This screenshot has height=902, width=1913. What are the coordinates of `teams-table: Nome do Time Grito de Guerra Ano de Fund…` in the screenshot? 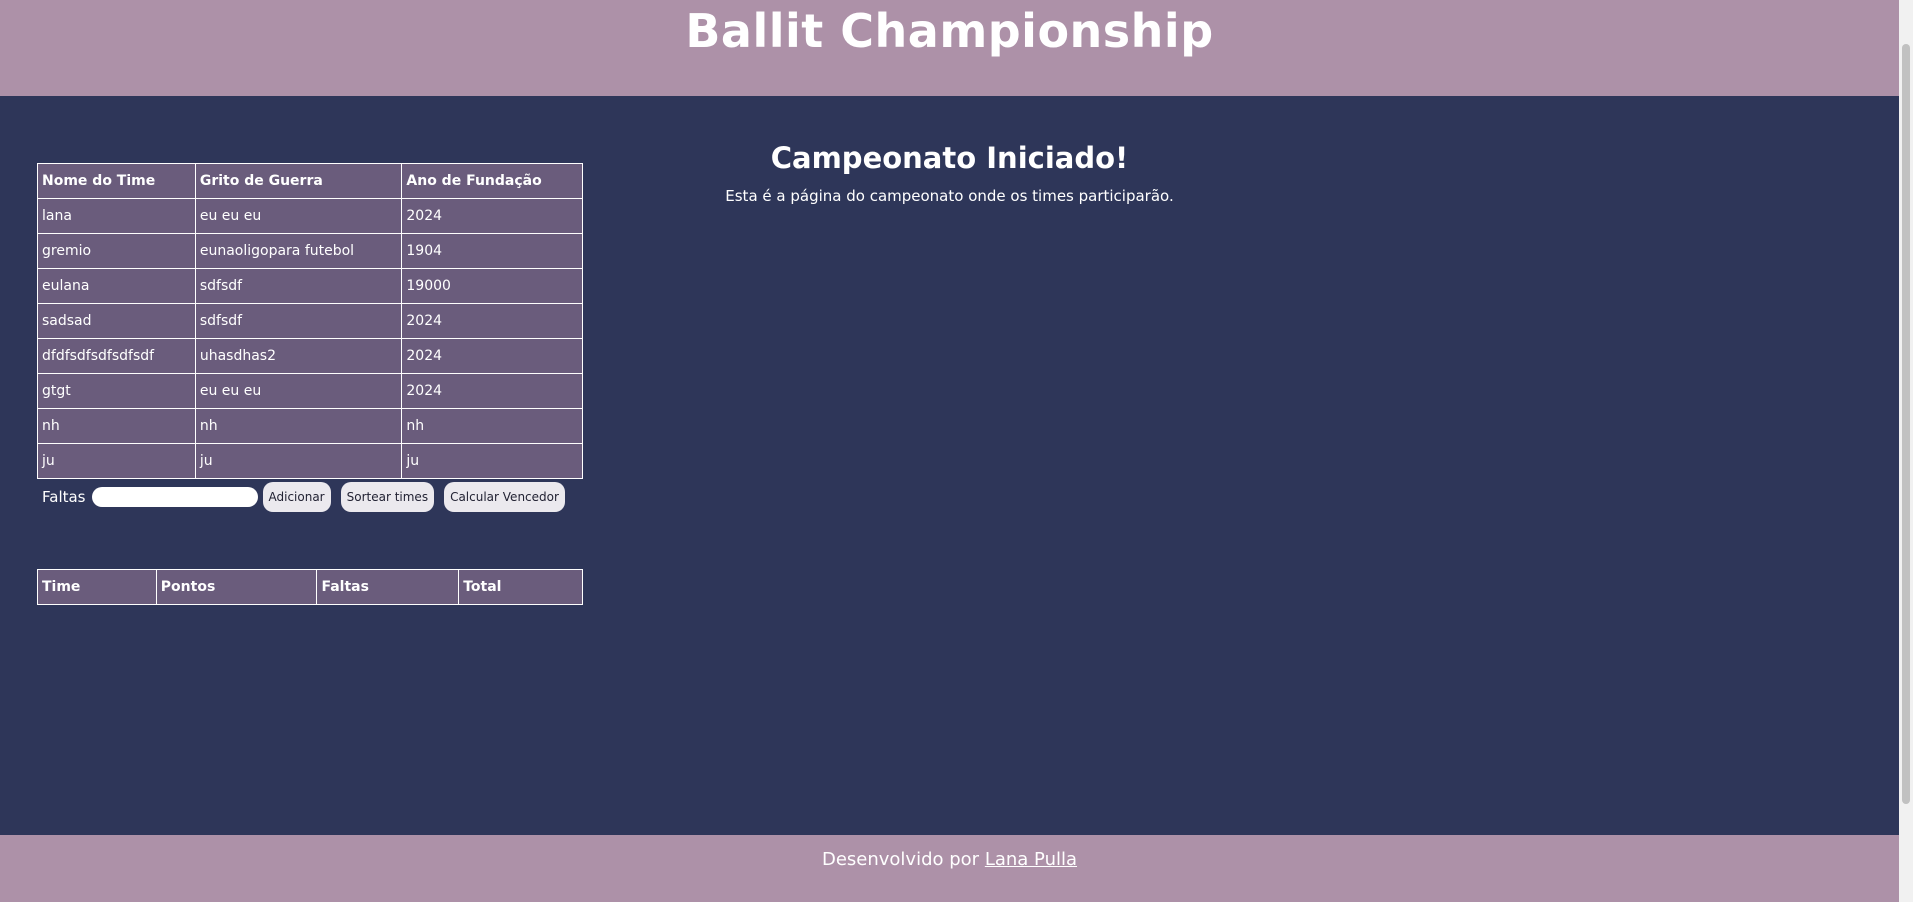 It's located at (310, 321).